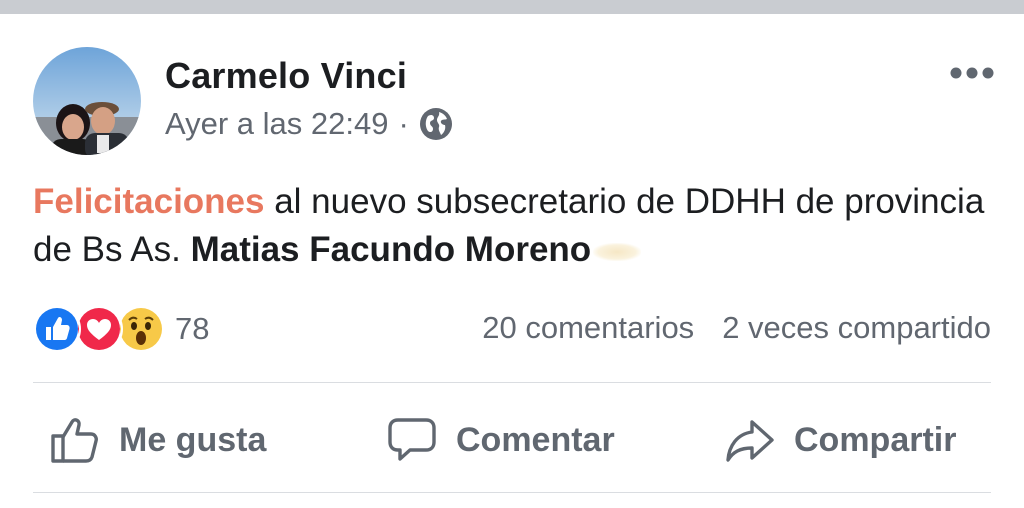  Describe the element at coordinates (74, 440) in the screenshot. I see `thumbs-up-icon` at that location.